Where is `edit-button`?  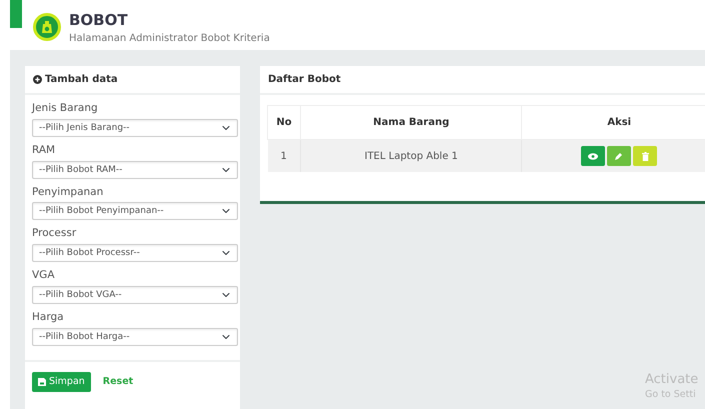 edit-button is located at coordinates (619, 156).